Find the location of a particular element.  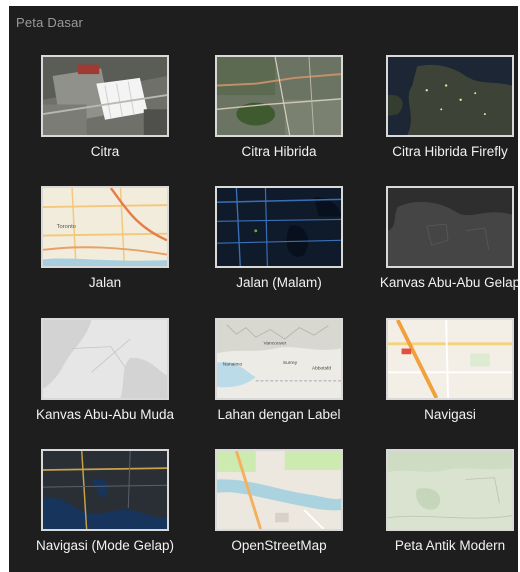

basemap-label: Navigasi (Mode Gelap) is located at coordinates (105, 545).